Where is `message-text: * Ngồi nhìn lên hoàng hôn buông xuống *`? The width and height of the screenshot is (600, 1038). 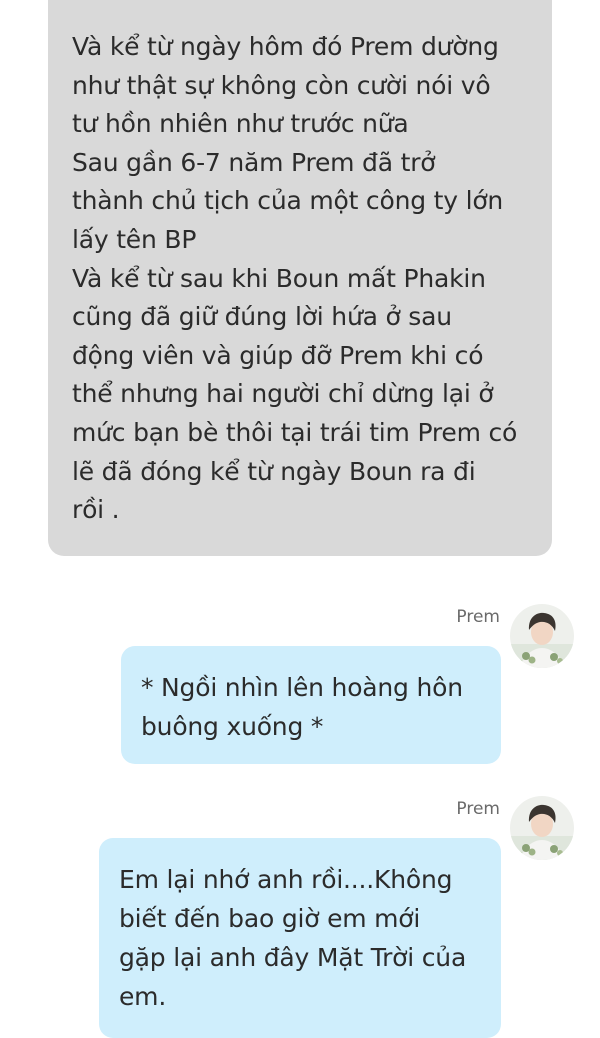 message-text: * Ngồi nhìn lên hoàng hôn buông xuống * is located at coordinates (302, 707).